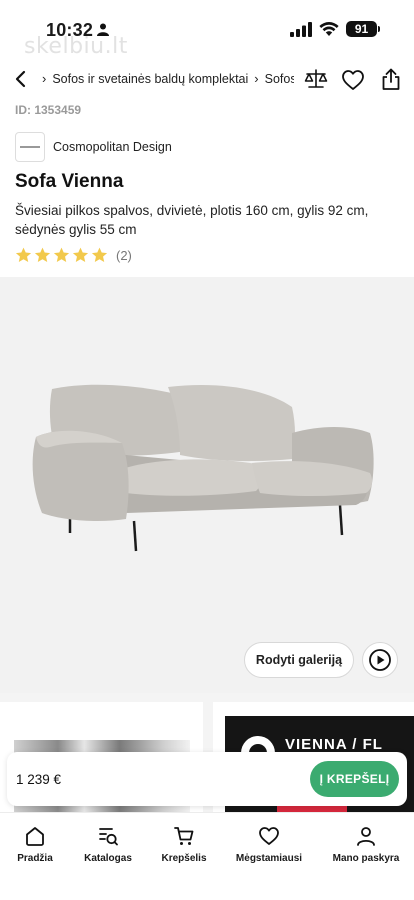 The image size is (414, 900). Describe the element at coordinates (391, 79) in the screenshot. I see `share-icon` at that location.